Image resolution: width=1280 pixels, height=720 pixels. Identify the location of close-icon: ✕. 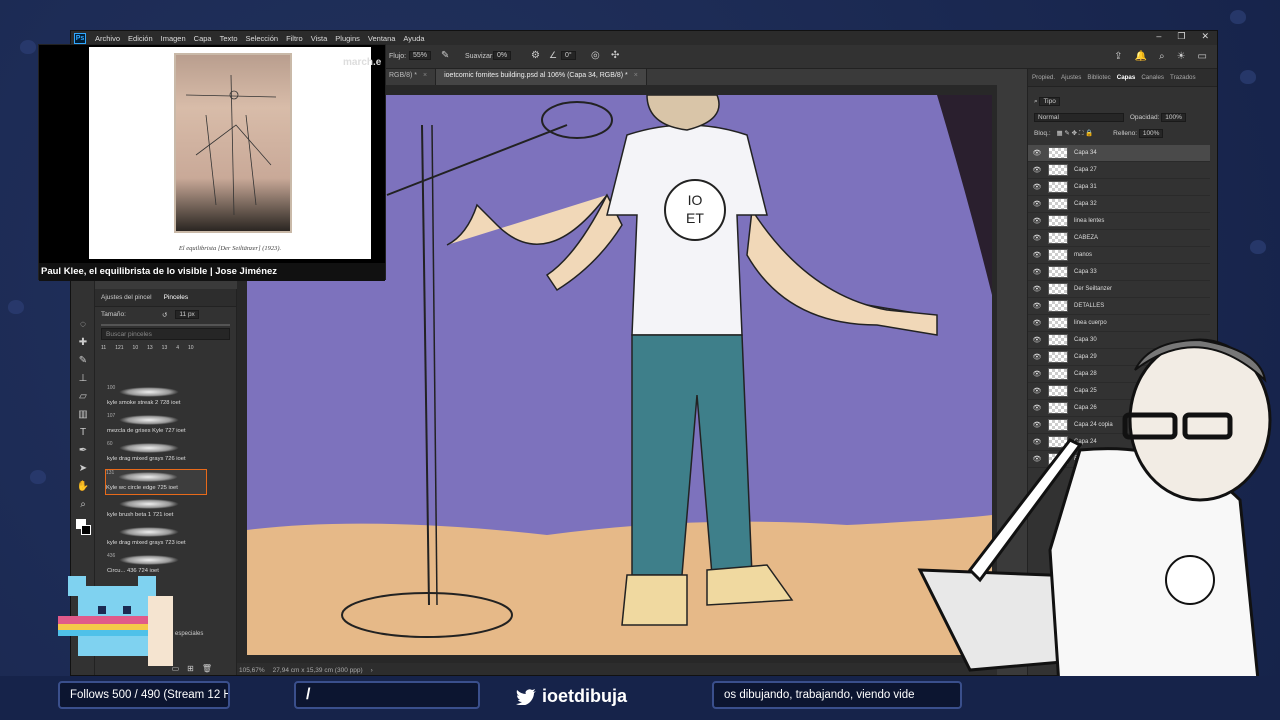
(1205, 36).